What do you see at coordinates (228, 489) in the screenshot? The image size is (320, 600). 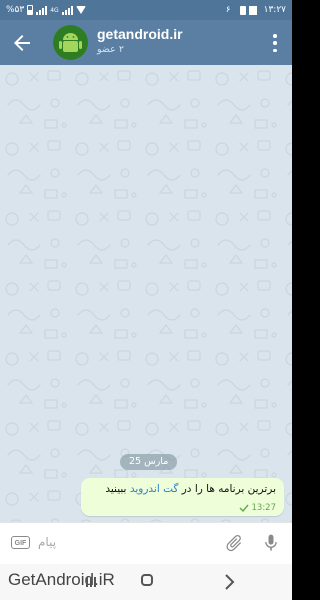 I see `message-text-before: برترین برنامه ها را در` at bounding box center [228, 489].